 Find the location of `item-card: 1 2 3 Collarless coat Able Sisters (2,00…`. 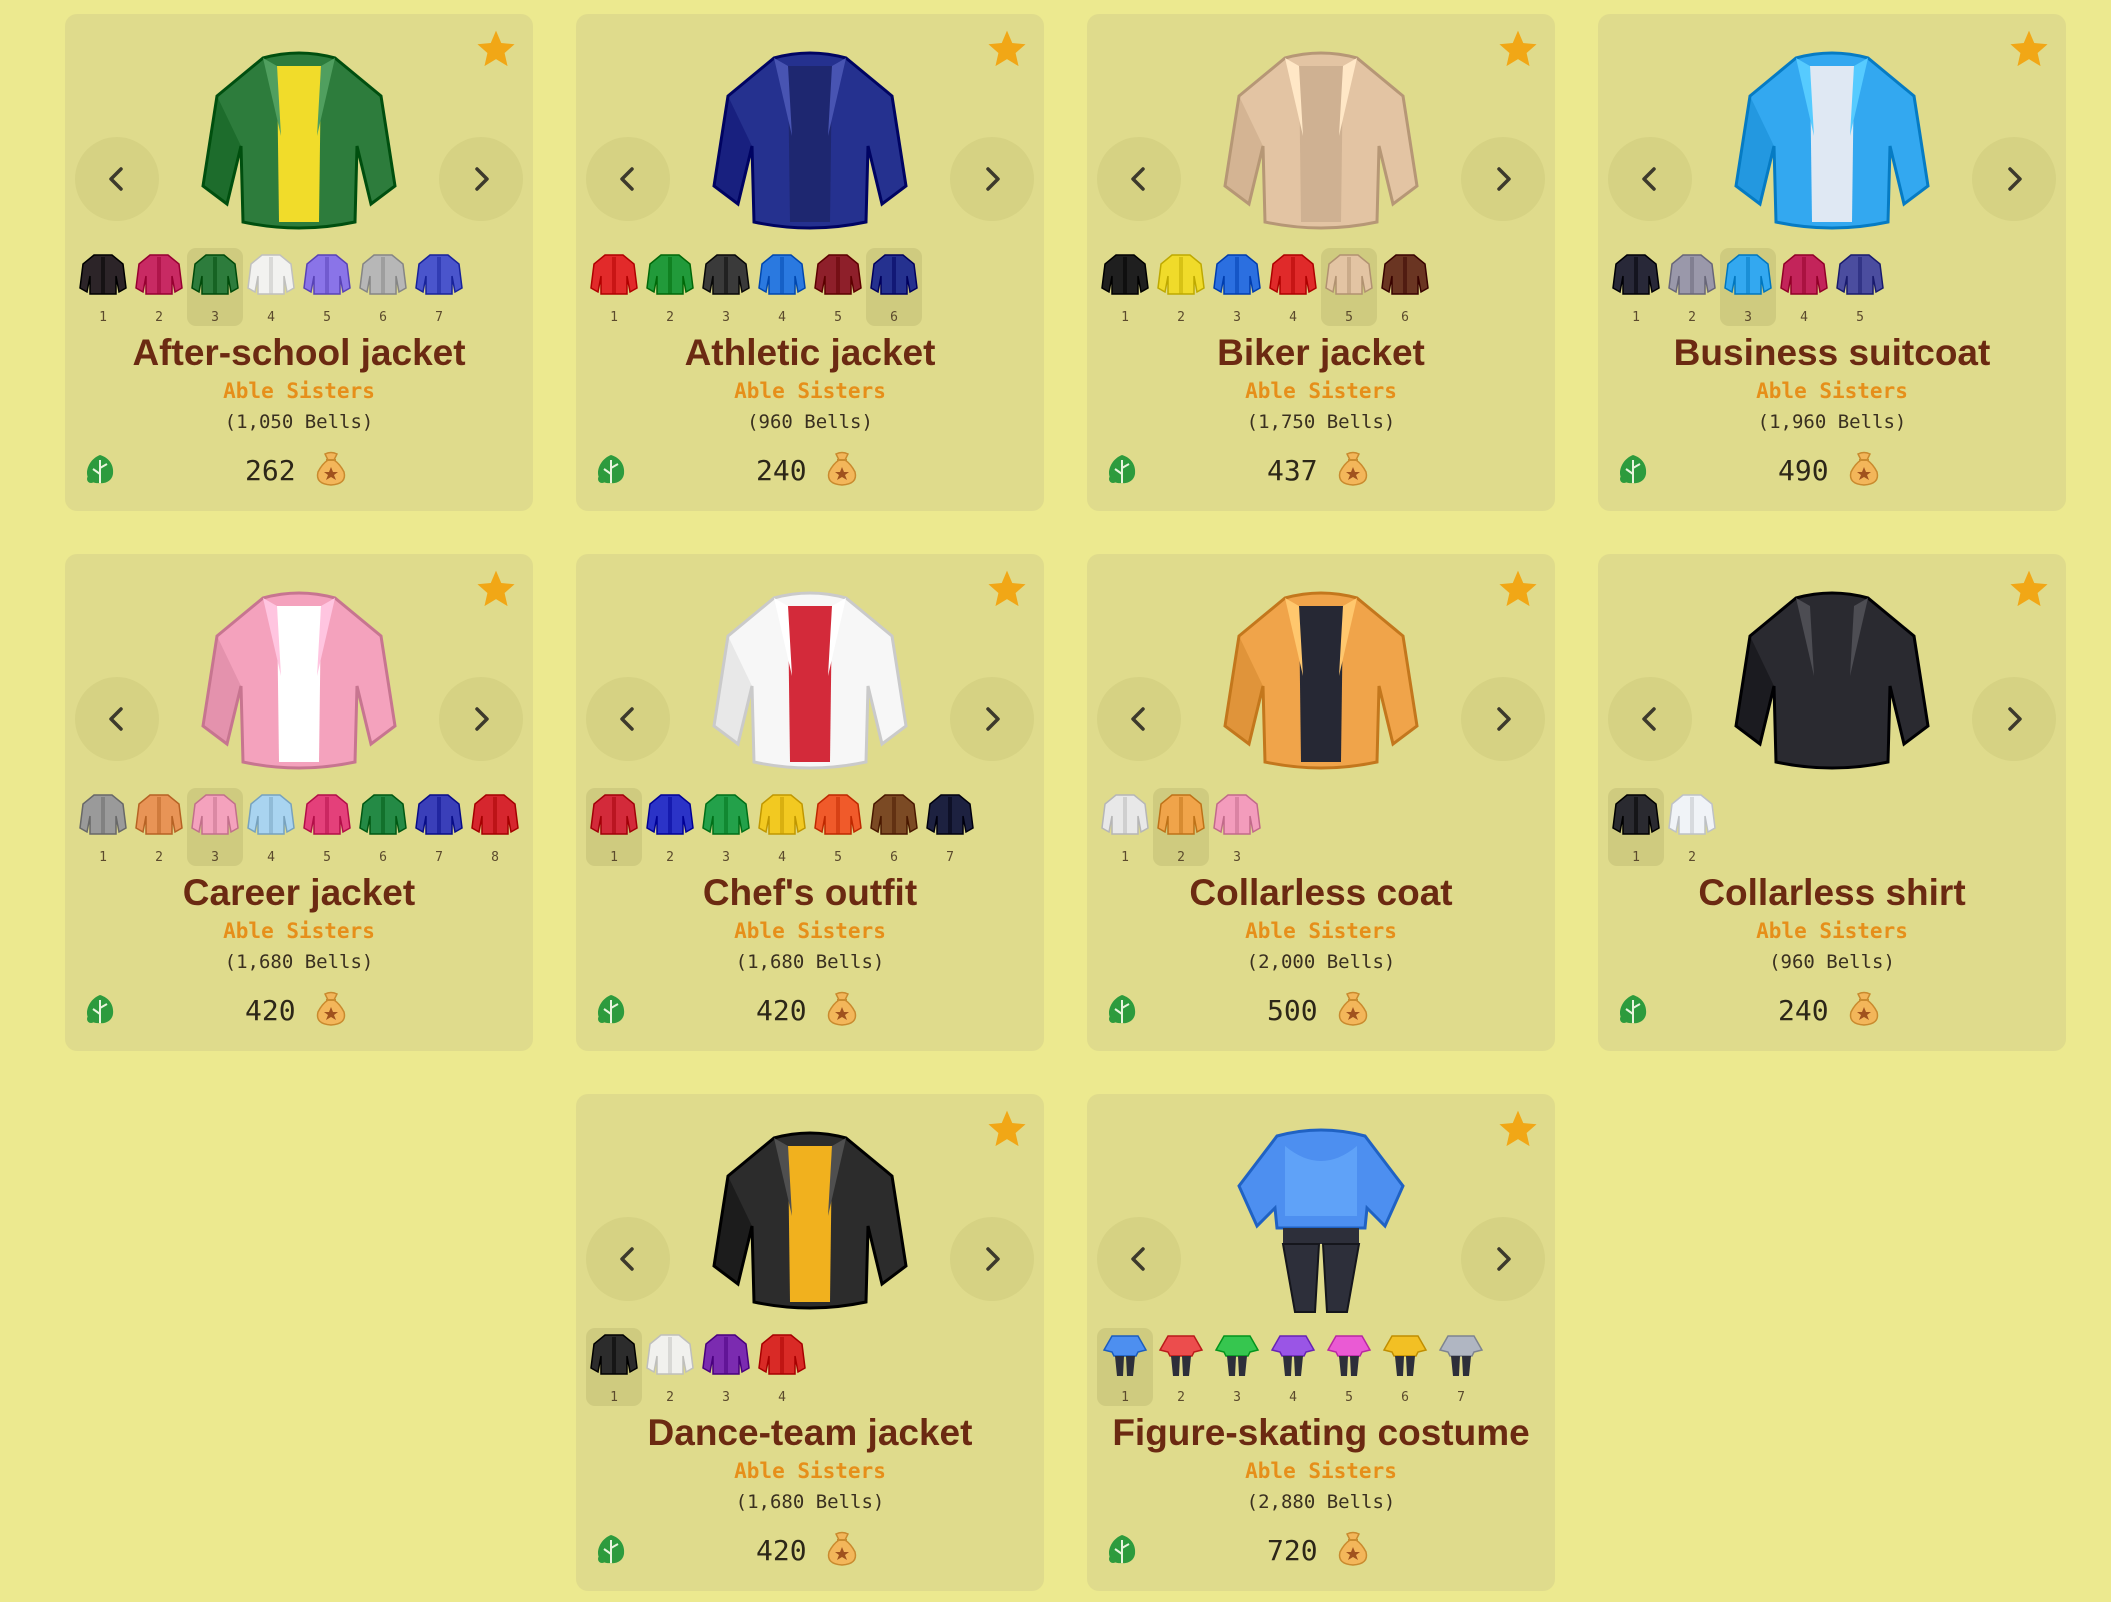

item-card: 1 2 3 Collarless coat Able Sisters (2,00… is located at coordinates (1321, 802).